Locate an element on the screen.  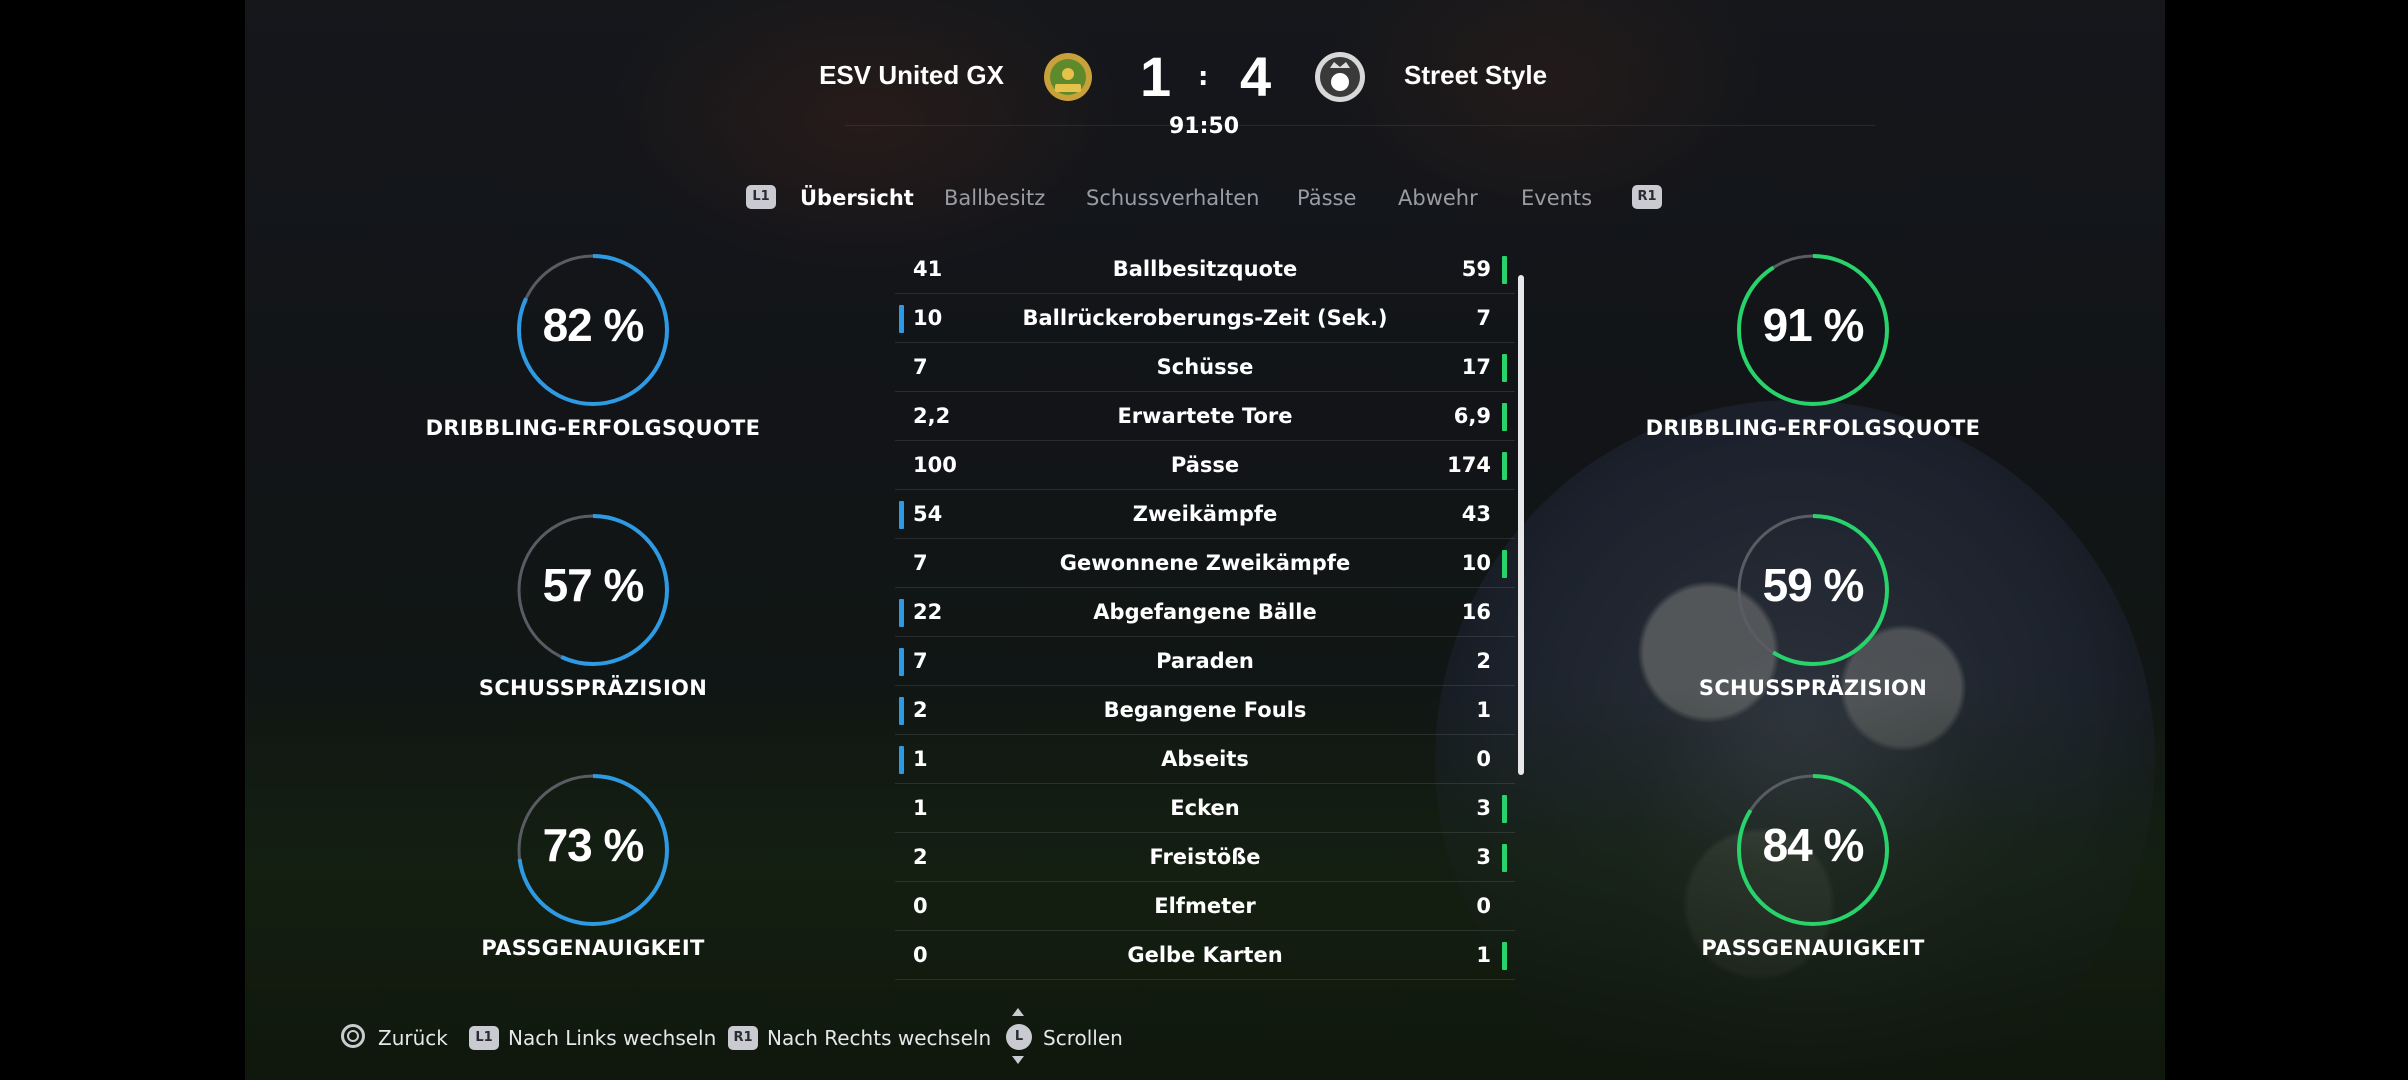
stats-scrollbar is located at coordinates (1521, 525).